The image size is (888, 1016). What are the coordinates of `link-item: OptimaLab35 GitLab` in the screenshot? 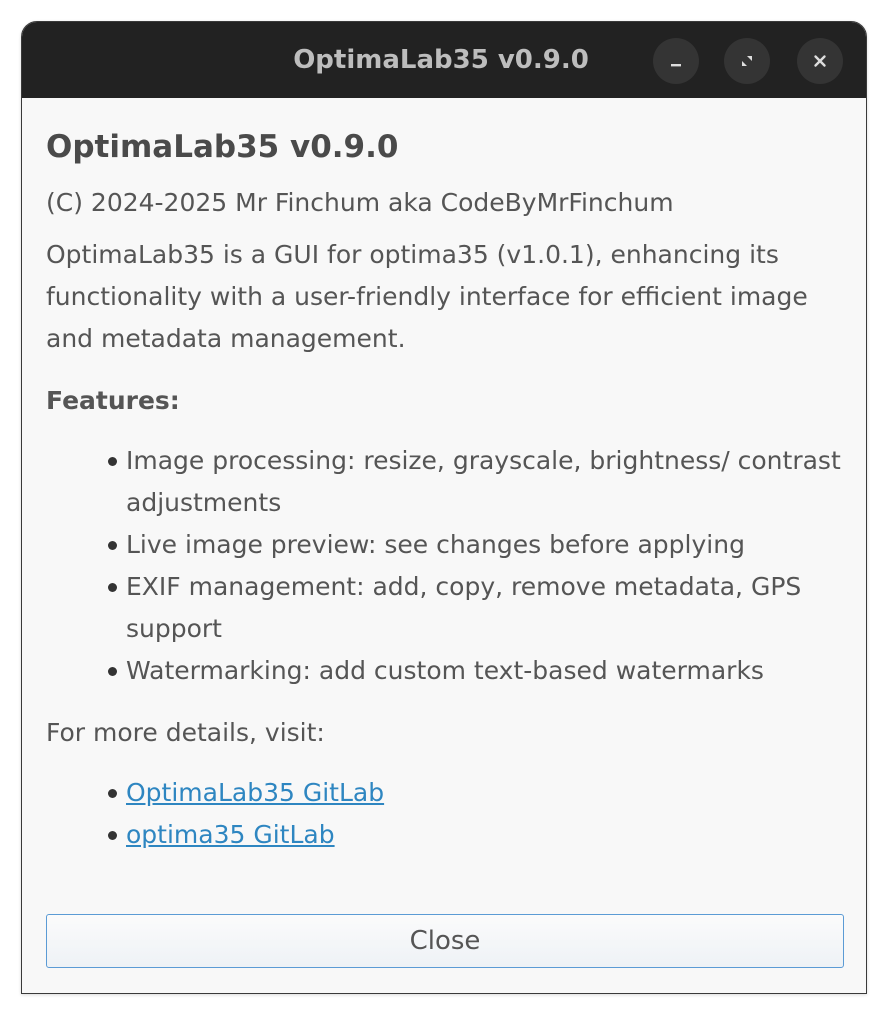 It's located at (475, 793).